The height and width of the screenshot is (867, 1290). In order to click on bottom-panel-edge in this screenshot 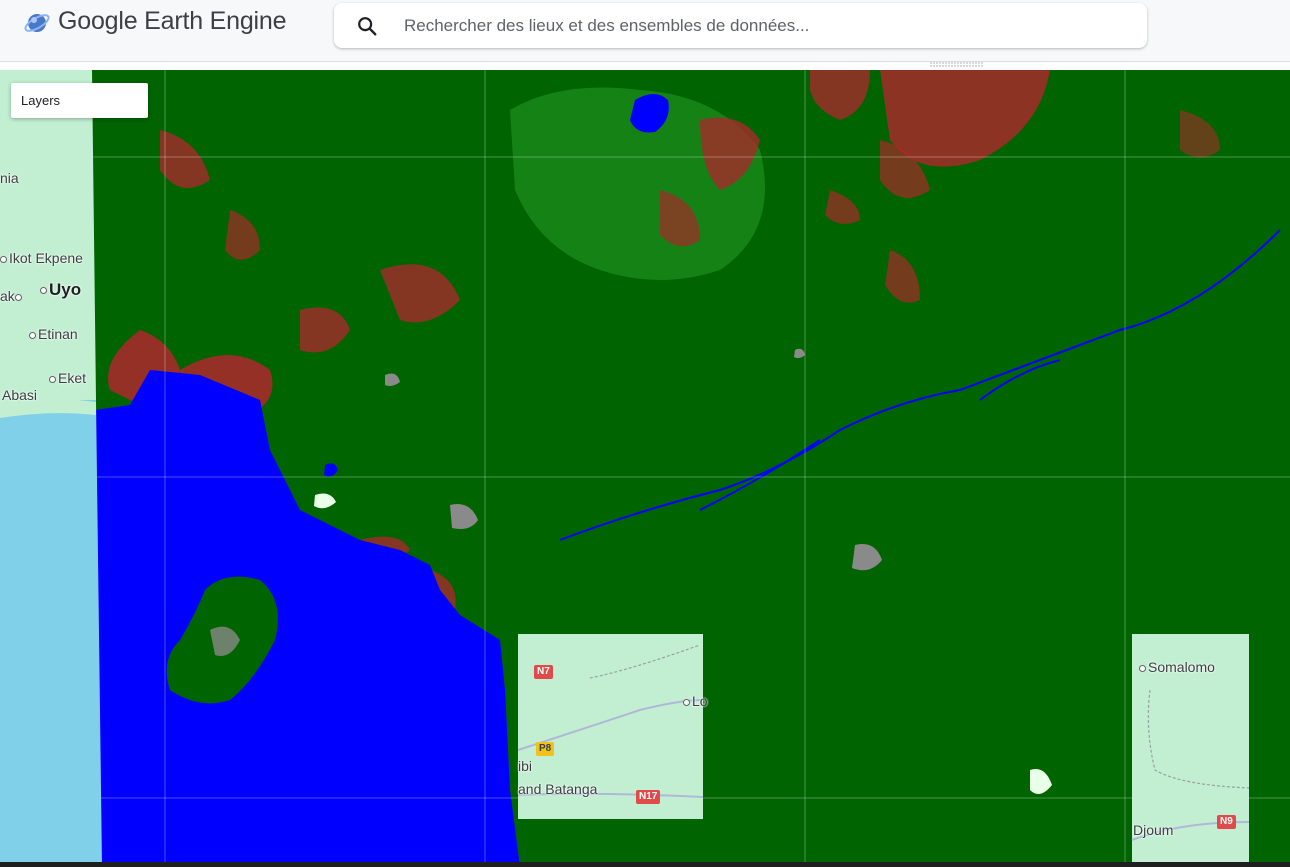, I will do `click(645, 864)`.